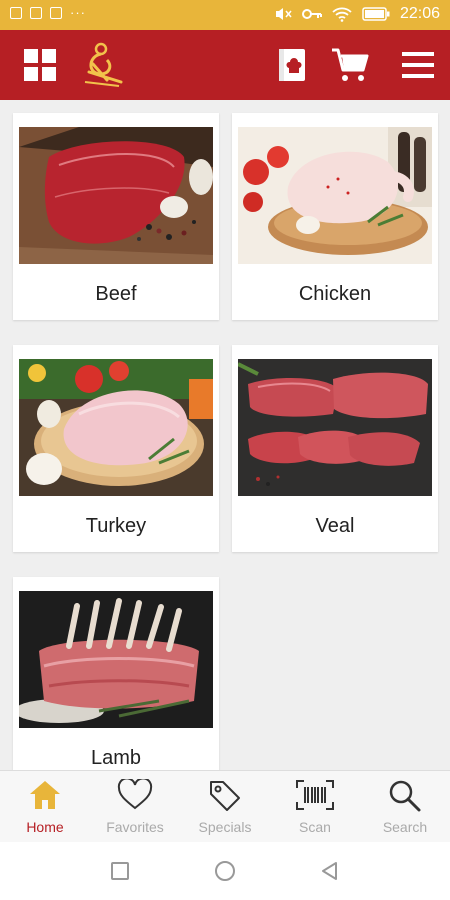  I want to click on hamburger-menu-button, so click(418, 65).